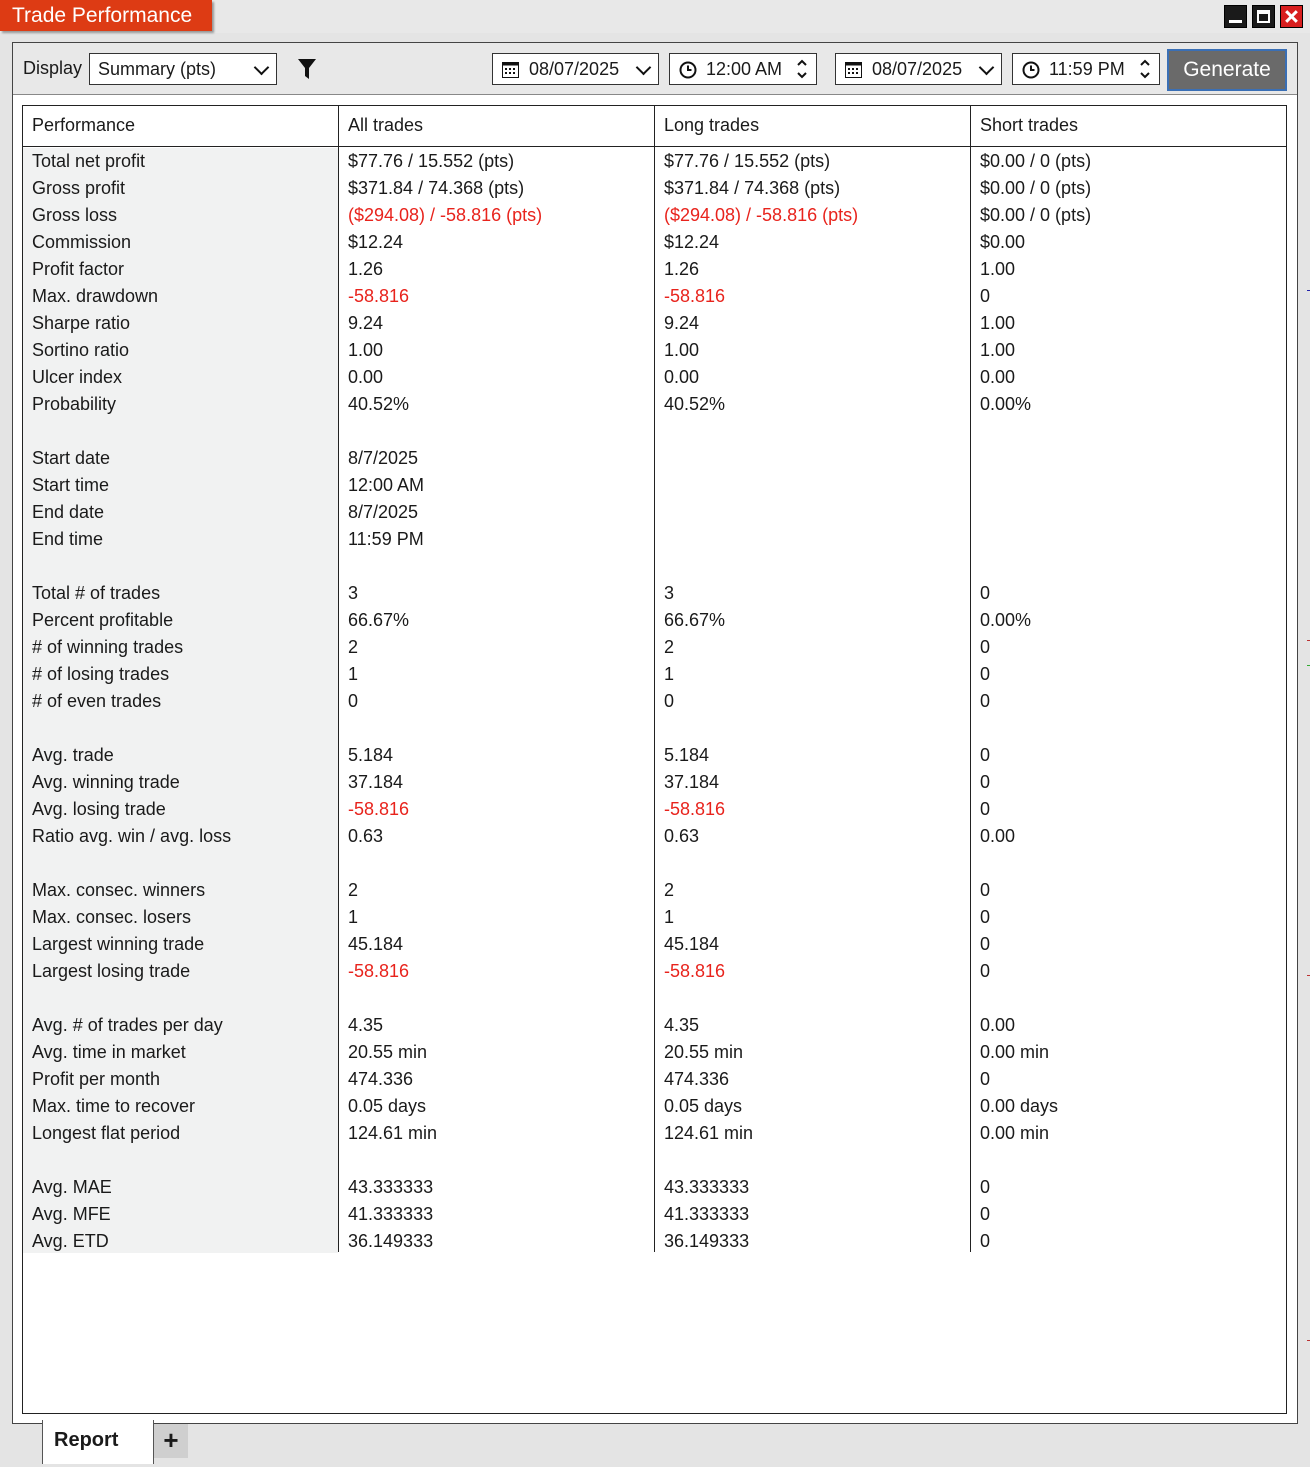  What do you see at coordinates (682, 1025) in the screenshot?
I see `long-trades-value: 4.35` at bounding box center [682, 1025].